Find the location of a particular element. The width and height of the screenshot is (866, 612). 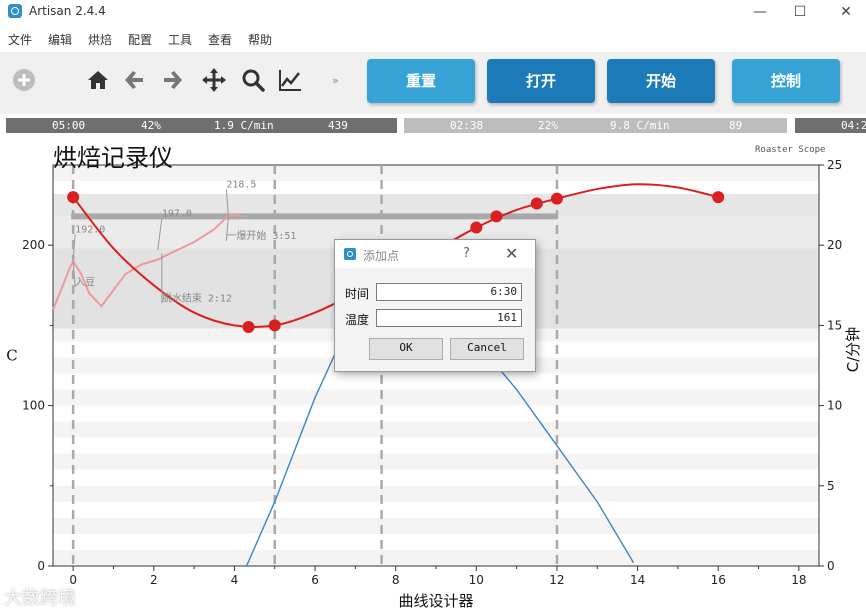

x-tick-label: 18 is located at coordinates (798, 580).